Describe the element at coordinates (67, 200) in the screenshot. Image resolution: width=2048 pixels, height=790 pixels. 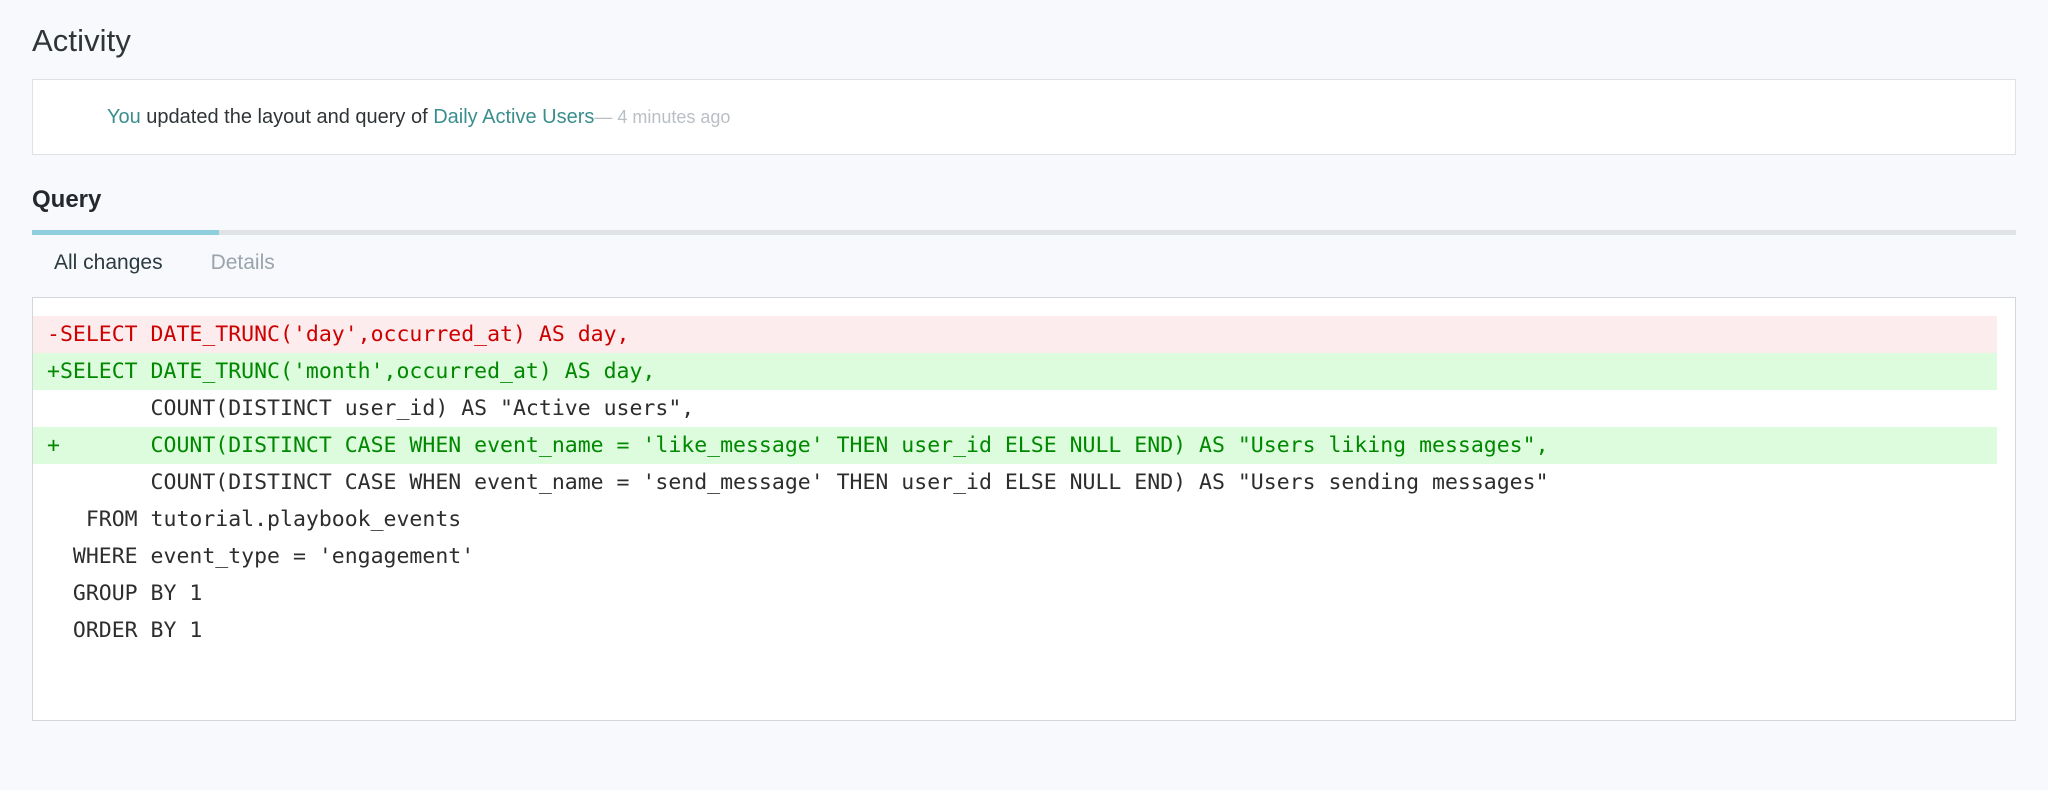
I see `query-section-title: Query` at that location.